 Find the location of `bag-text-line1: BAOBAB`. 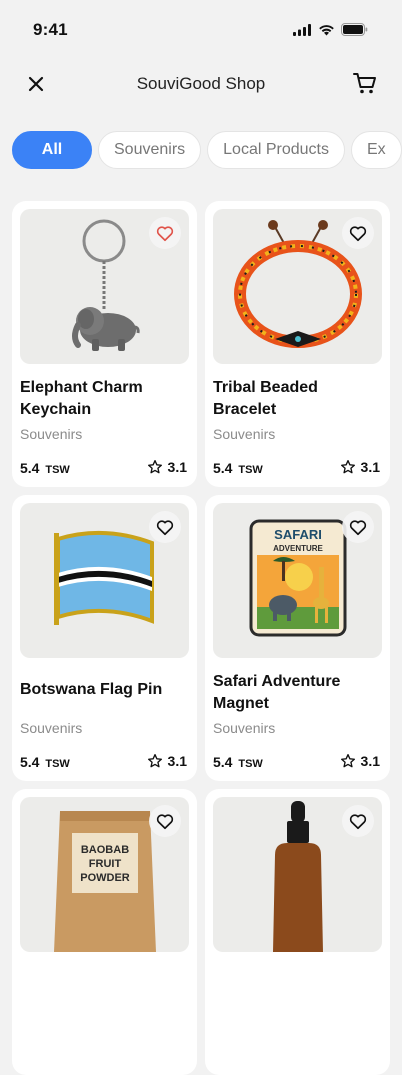

bag-text-line1: BAOBAB is located at coordinates (105, 850).